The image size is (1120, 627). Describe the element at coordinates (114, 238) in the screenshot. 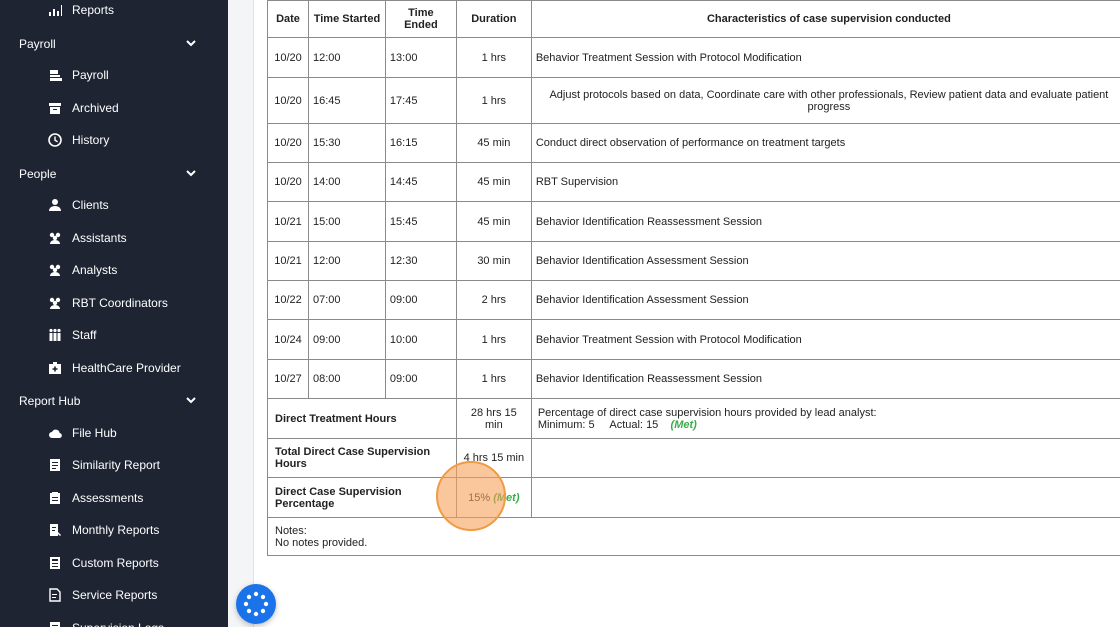

I see `sidebar-item-assistants: Assistants` at that location.